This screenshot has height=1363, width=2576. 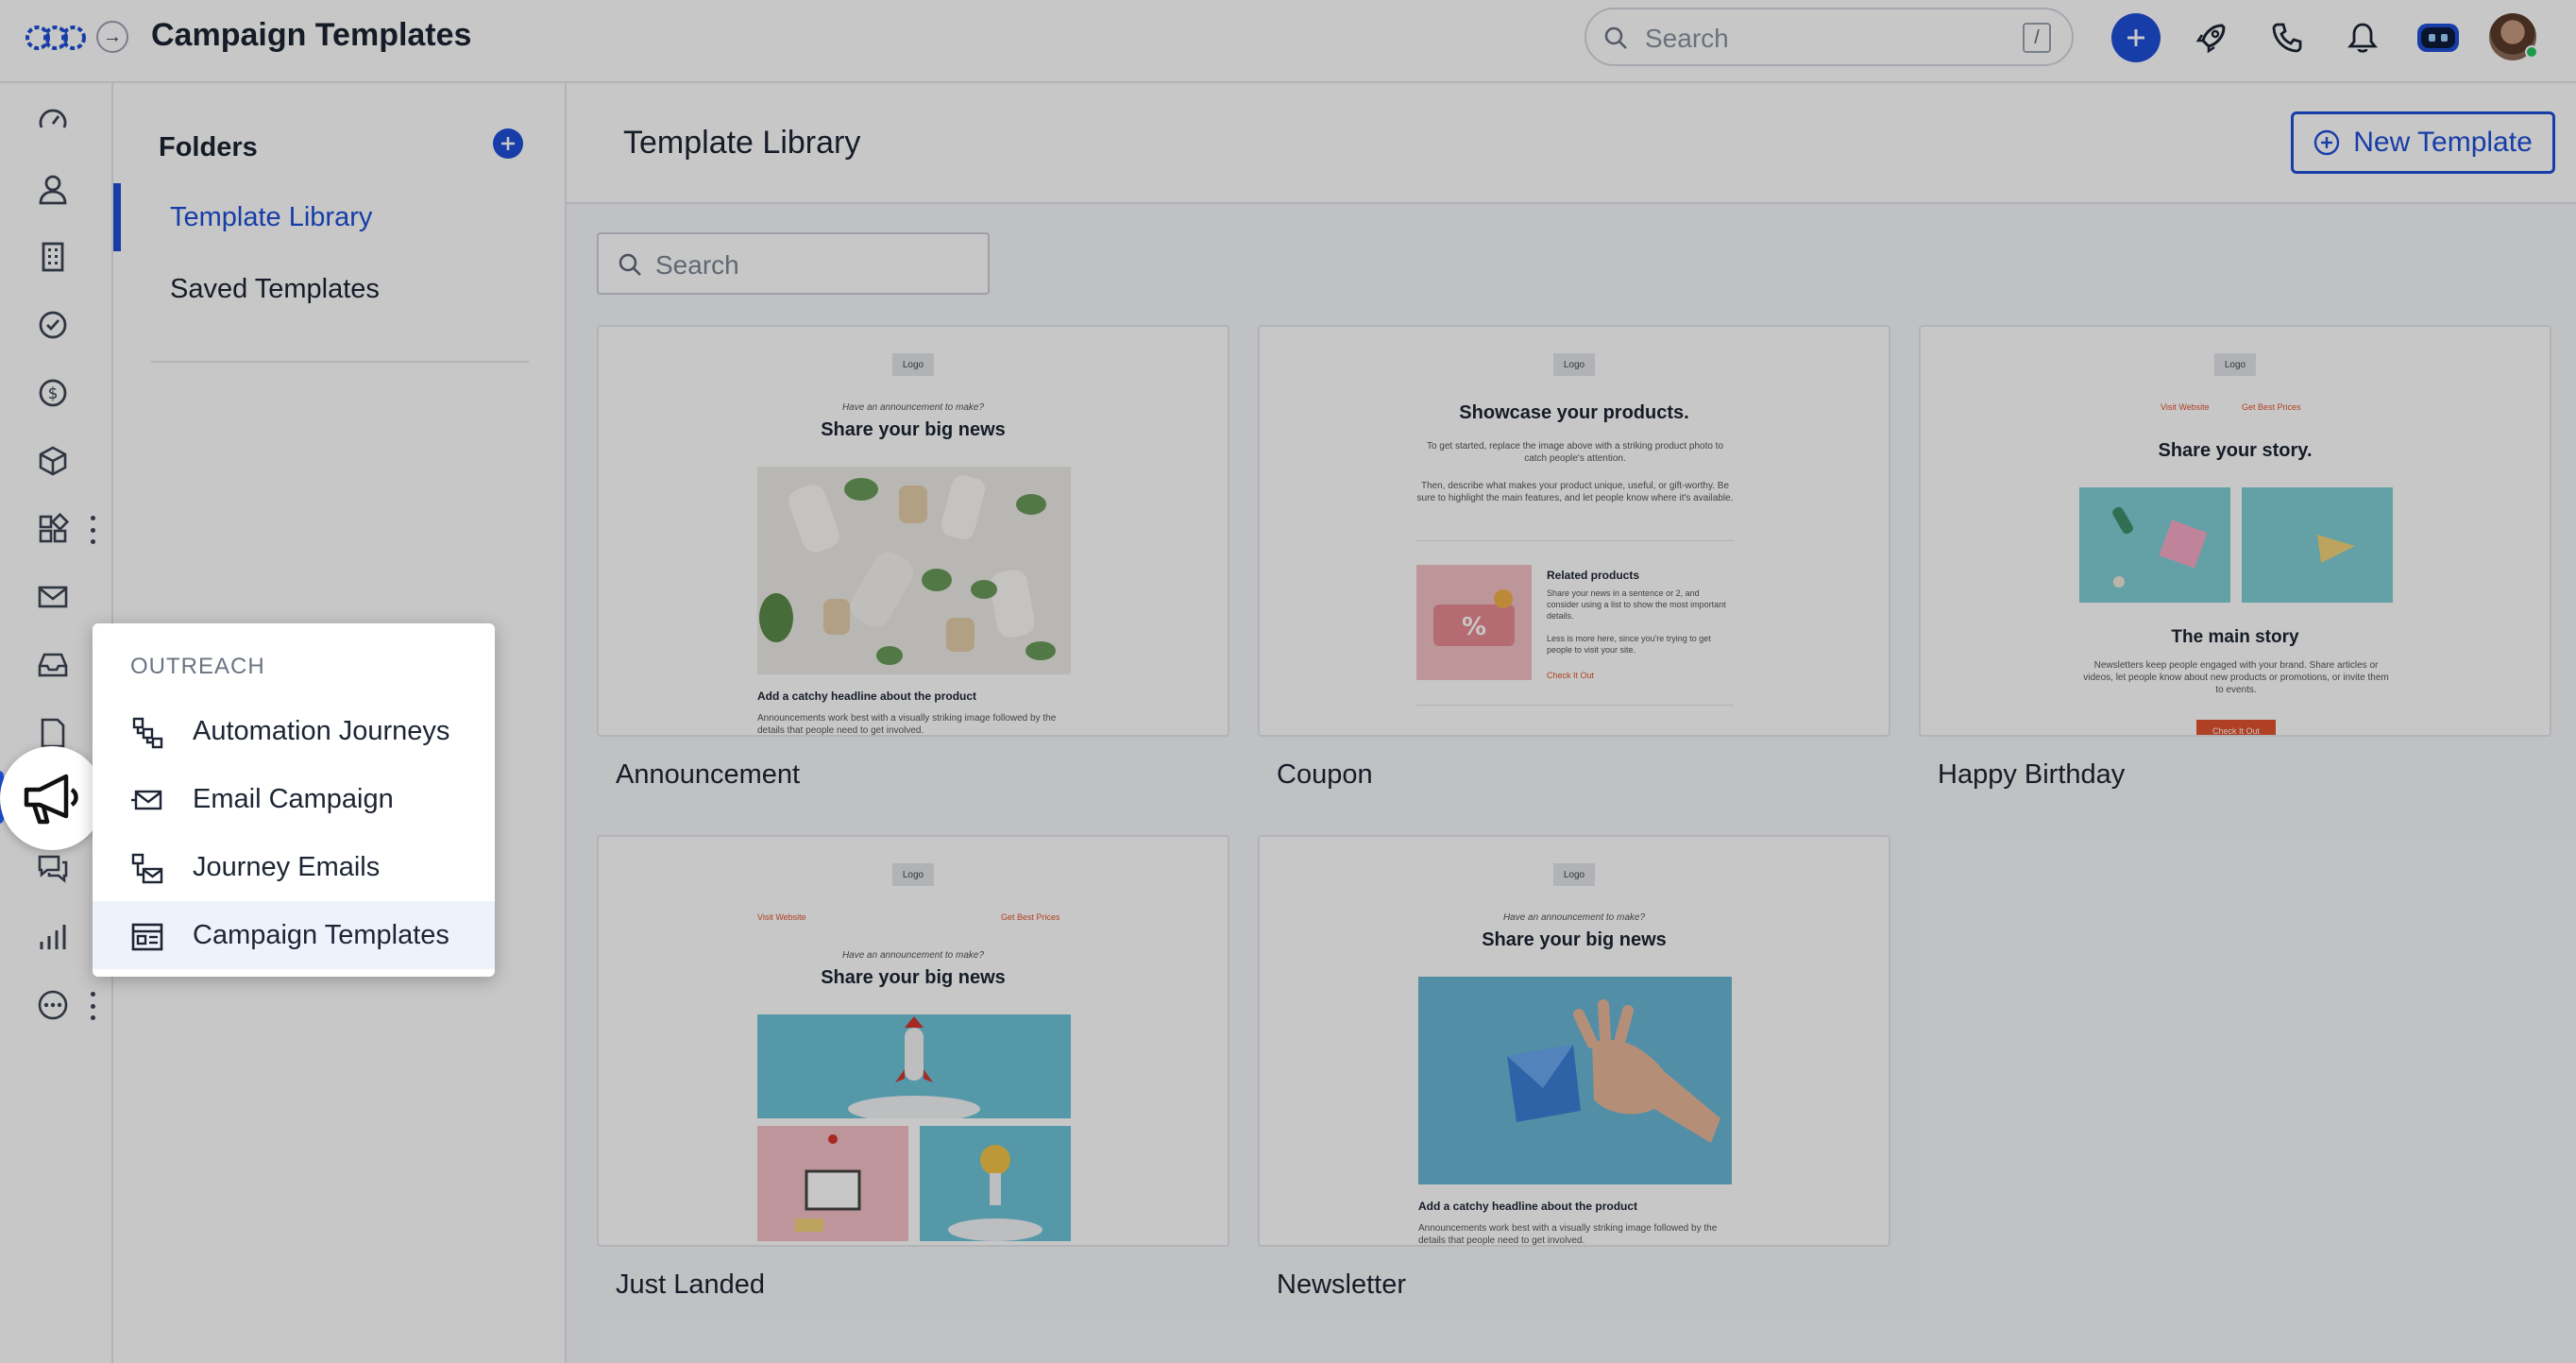 I want to click on add-folder-button, so click(x=508, y=143).